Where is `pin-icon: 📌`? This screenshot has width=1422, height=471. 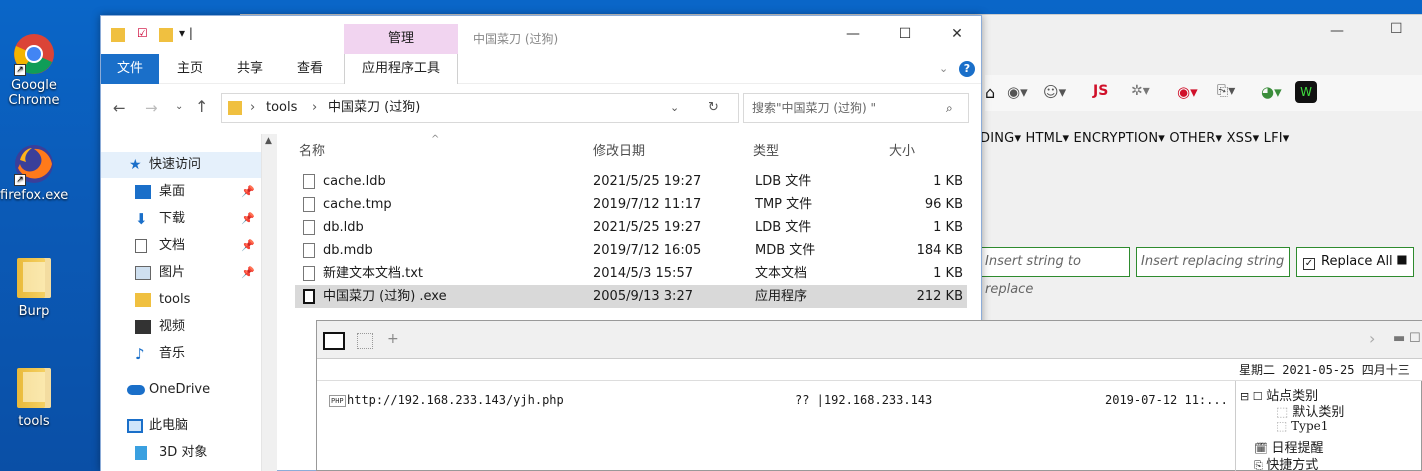
pin-icon: 📌 is located at coordinates (248, 191).